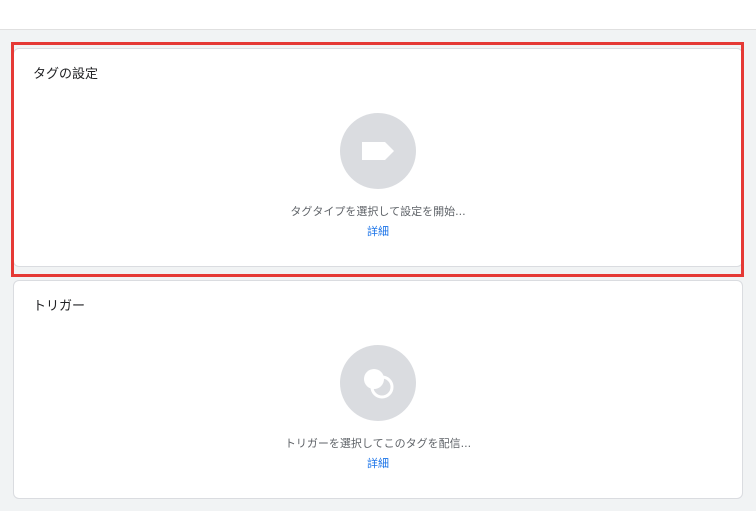  What do you see at coordinates (378, 383) in the screenshot?
I see `trigger-circles-icon` at bounding box center [378, 383].